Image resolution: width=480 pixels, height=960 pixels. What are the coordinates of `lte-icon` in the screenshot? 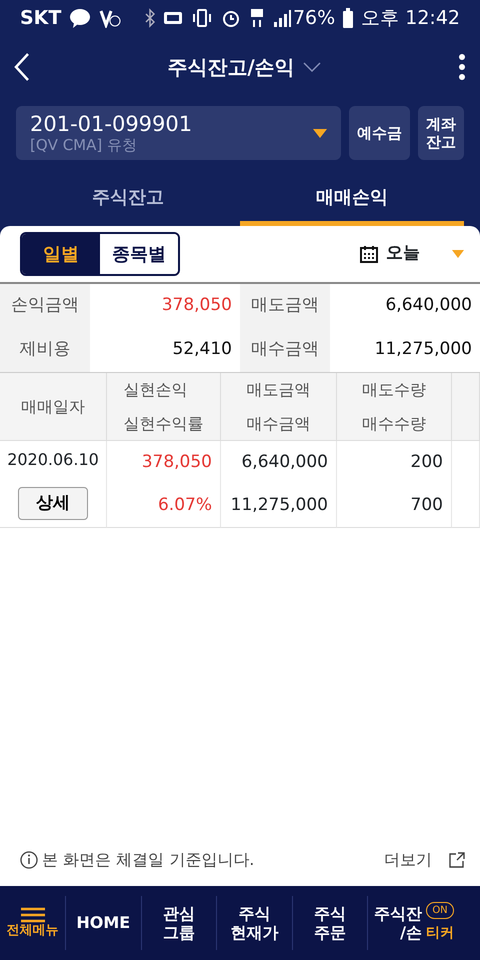 It's located at (256, 18).